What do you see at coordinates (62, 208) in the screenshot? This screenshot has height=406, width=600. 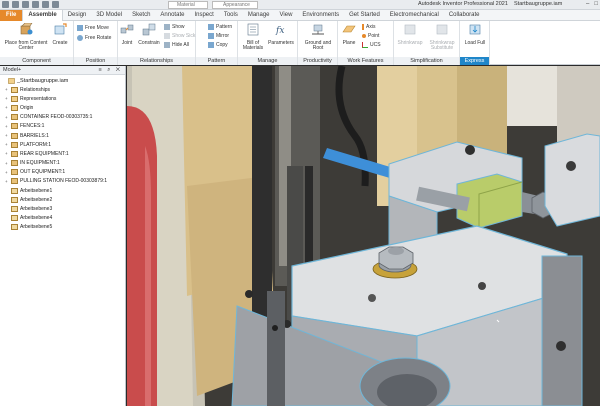 I see `browser-item: Arbeitsebene3` at bounding box center [62, 208].